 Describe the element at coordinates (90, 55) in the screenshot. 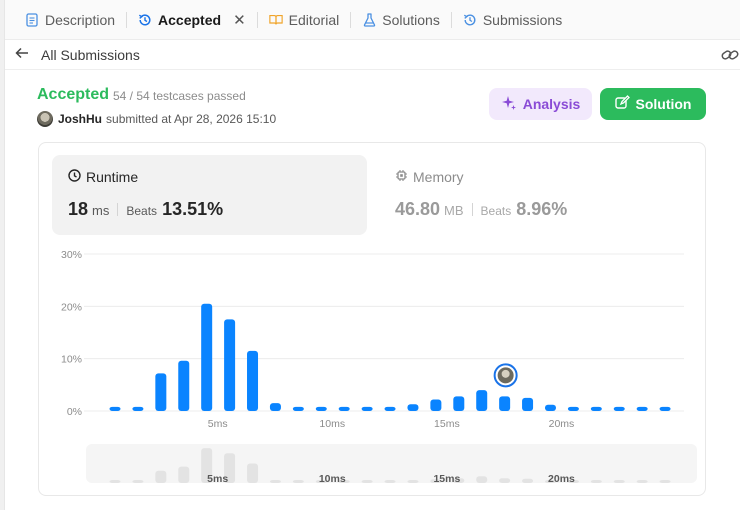

I see `all-submissions-link: All Submissions` at that location.